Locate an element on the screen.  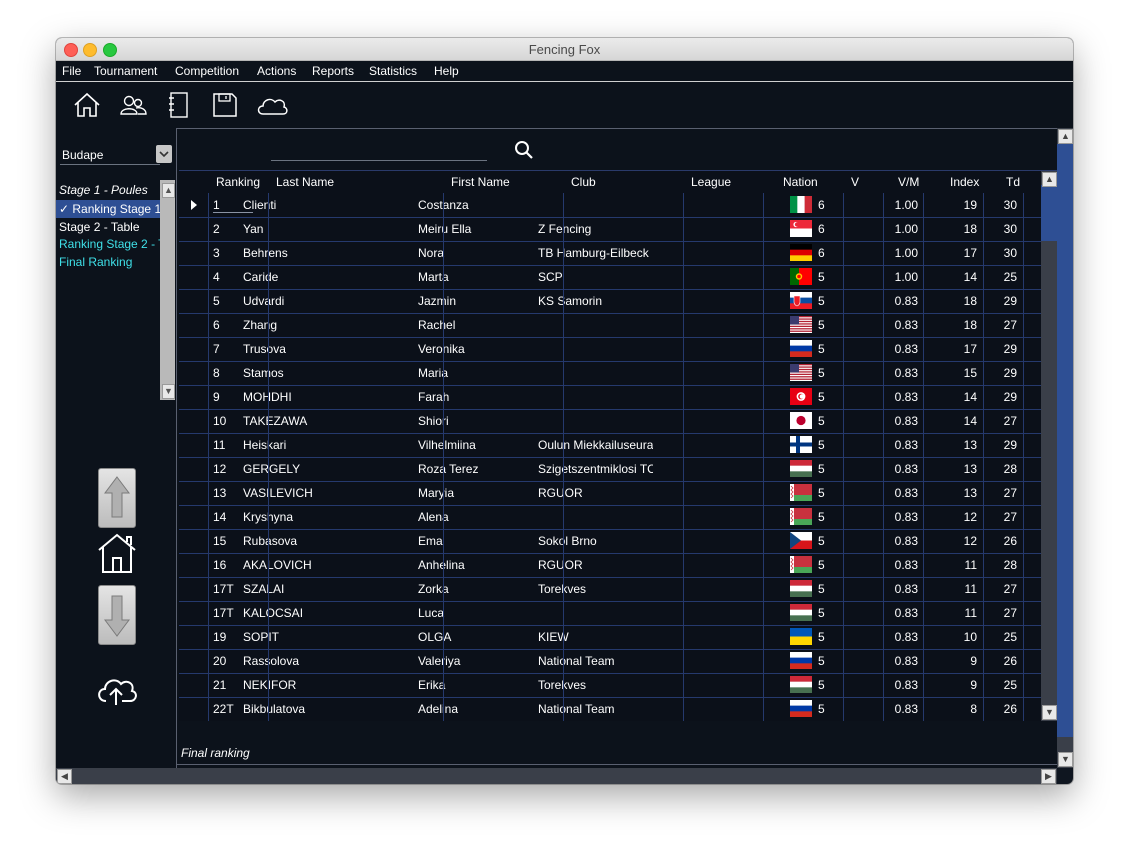
cell-first-name: Costanza is located at coordinates (476, 205).